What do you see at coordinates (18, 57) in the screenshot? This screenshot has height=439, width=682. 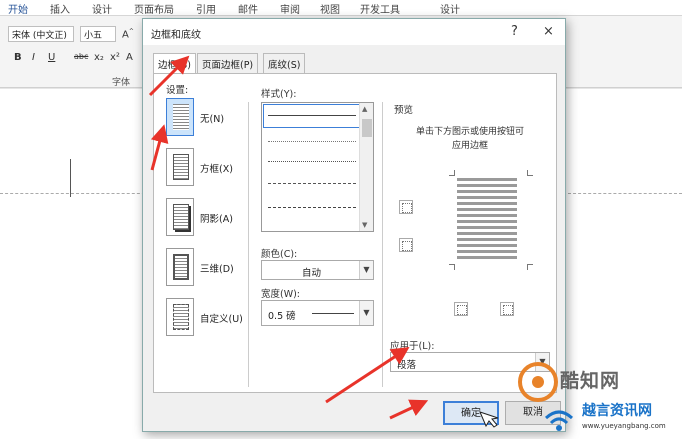 I see `bold-button: B` at bounding box center [18, 57].